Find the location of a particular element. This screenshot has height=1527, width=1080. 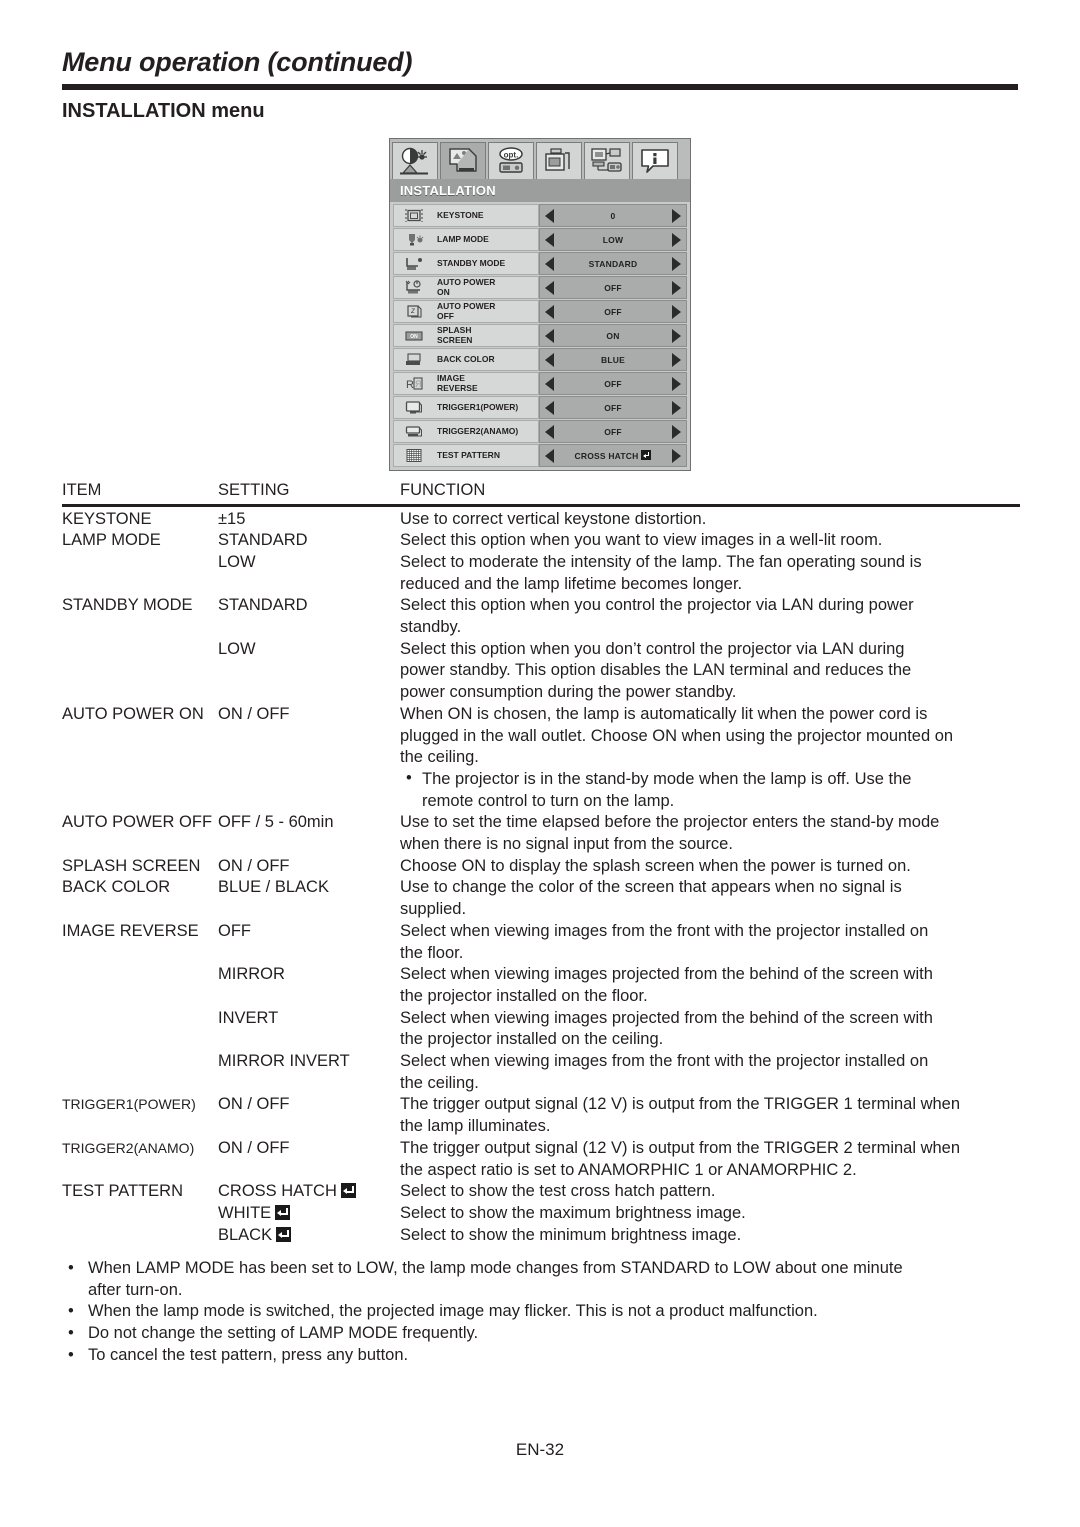

function-line: the ceiling. is located at coordinates (439, 757).